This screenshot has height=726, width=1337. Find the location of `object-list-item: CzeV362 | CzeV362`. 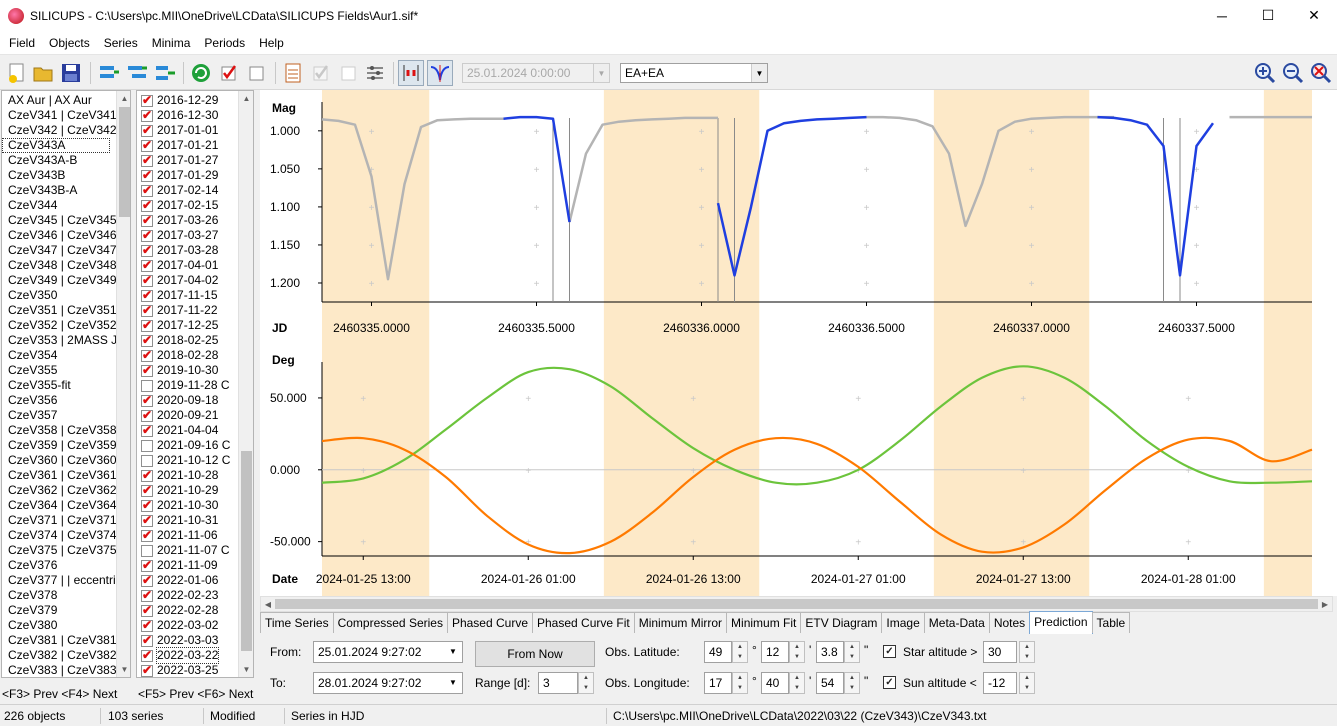

object-list-item: CzeV362 | CzeV362 is located at coordinates (66, 490).